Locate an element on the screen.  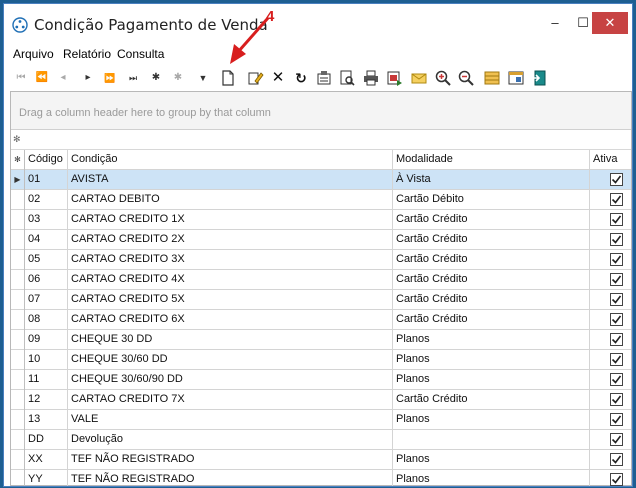
email-icon is located at coordinates (419, 78).